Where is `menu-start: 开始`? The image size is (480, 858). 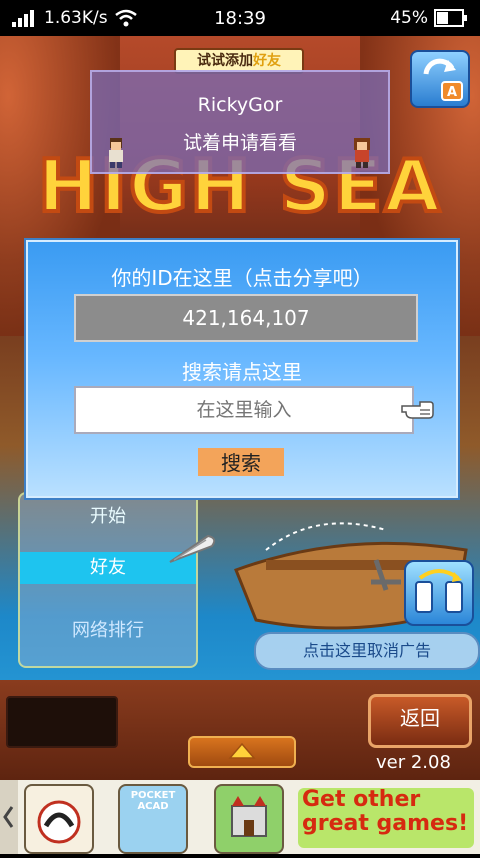
menu-start: 开始 is located at coordinates (108, 515).